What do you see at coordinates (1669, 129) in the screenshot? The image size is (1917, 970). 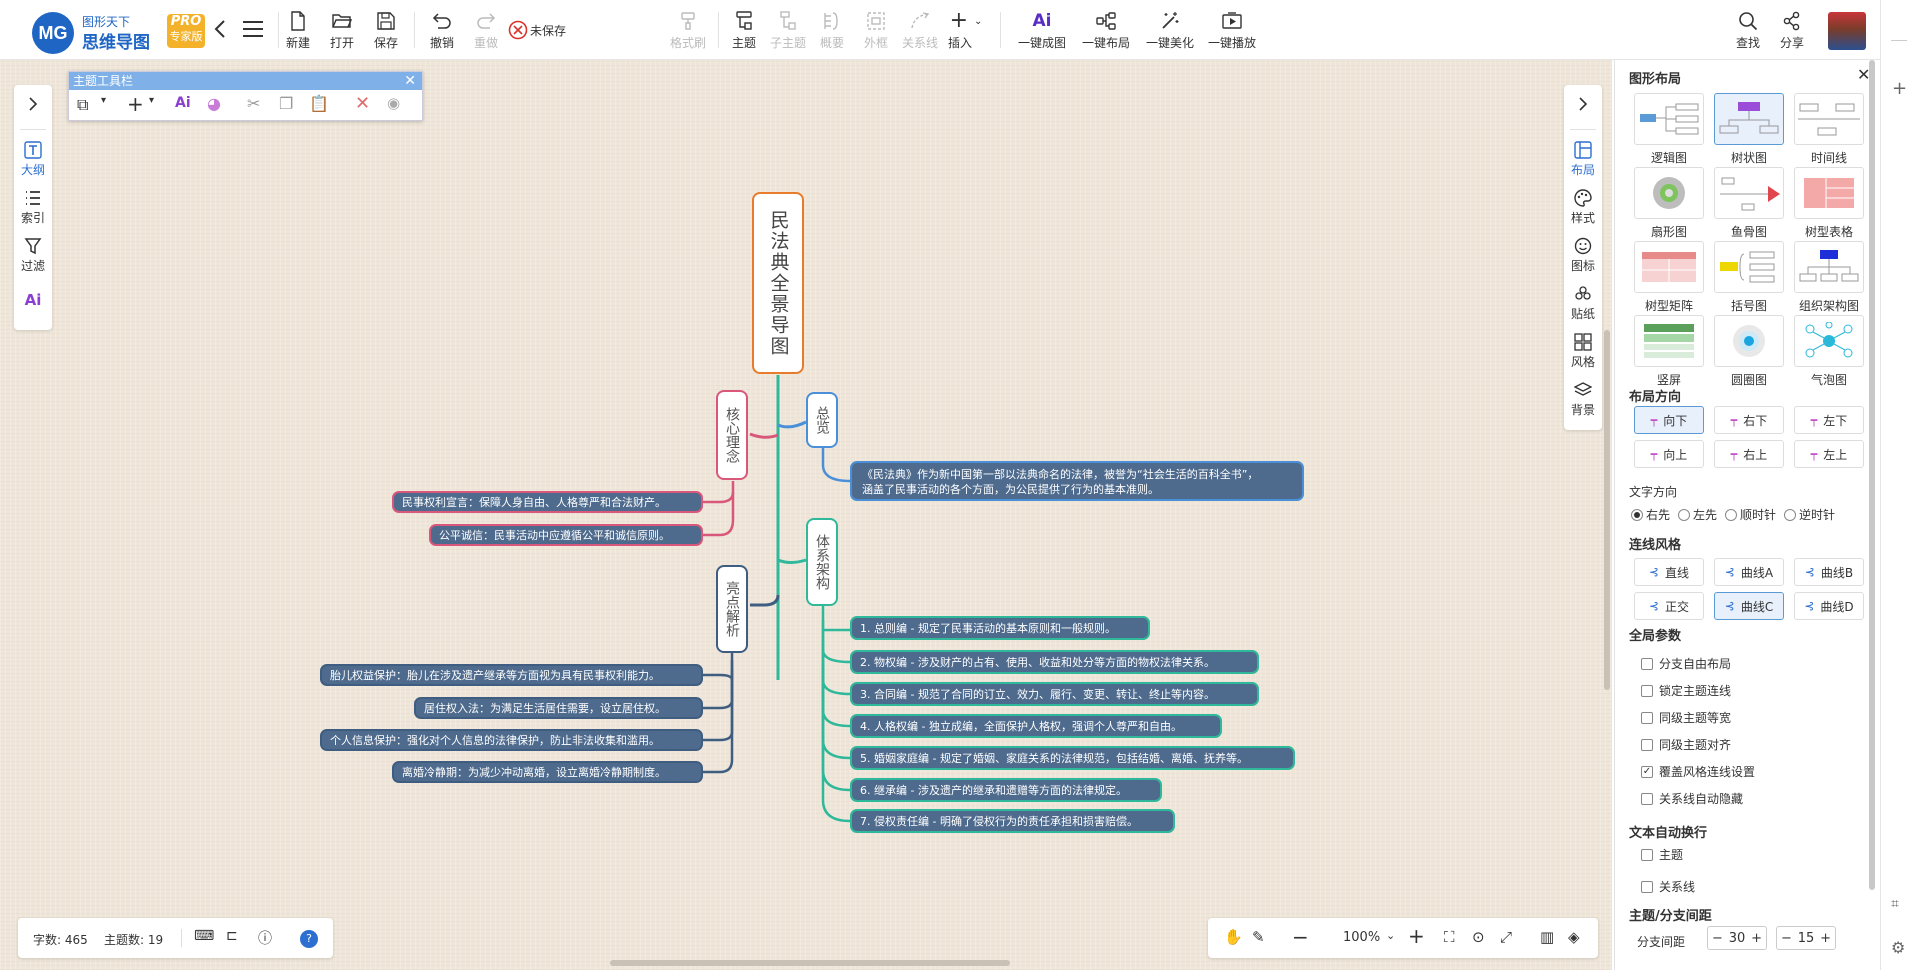 I see `layout-option: 逻辑图` at bounding box center [1669, 129].